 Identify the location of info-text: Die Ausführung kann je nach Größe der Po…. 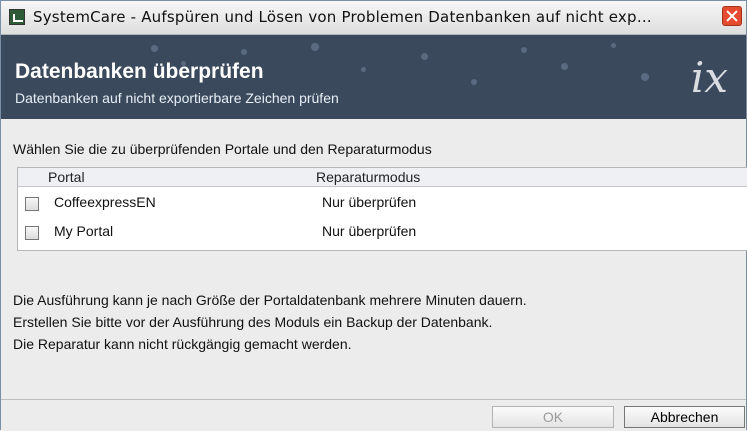
(270, 322).